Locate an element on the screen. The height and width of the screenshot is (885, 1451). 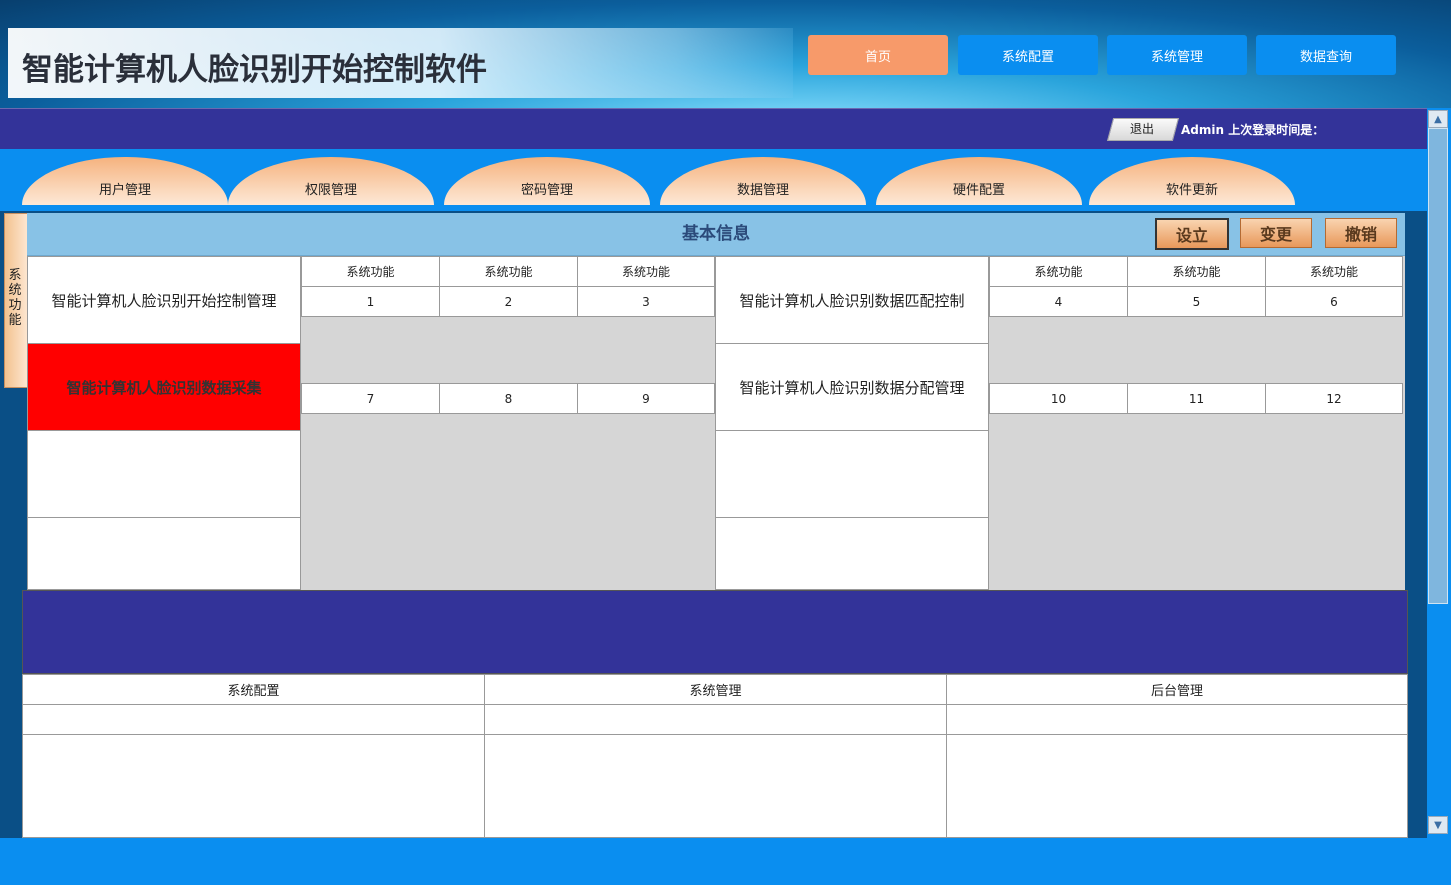
tab-label: 权限管理 is located at coordinates (330, 190).